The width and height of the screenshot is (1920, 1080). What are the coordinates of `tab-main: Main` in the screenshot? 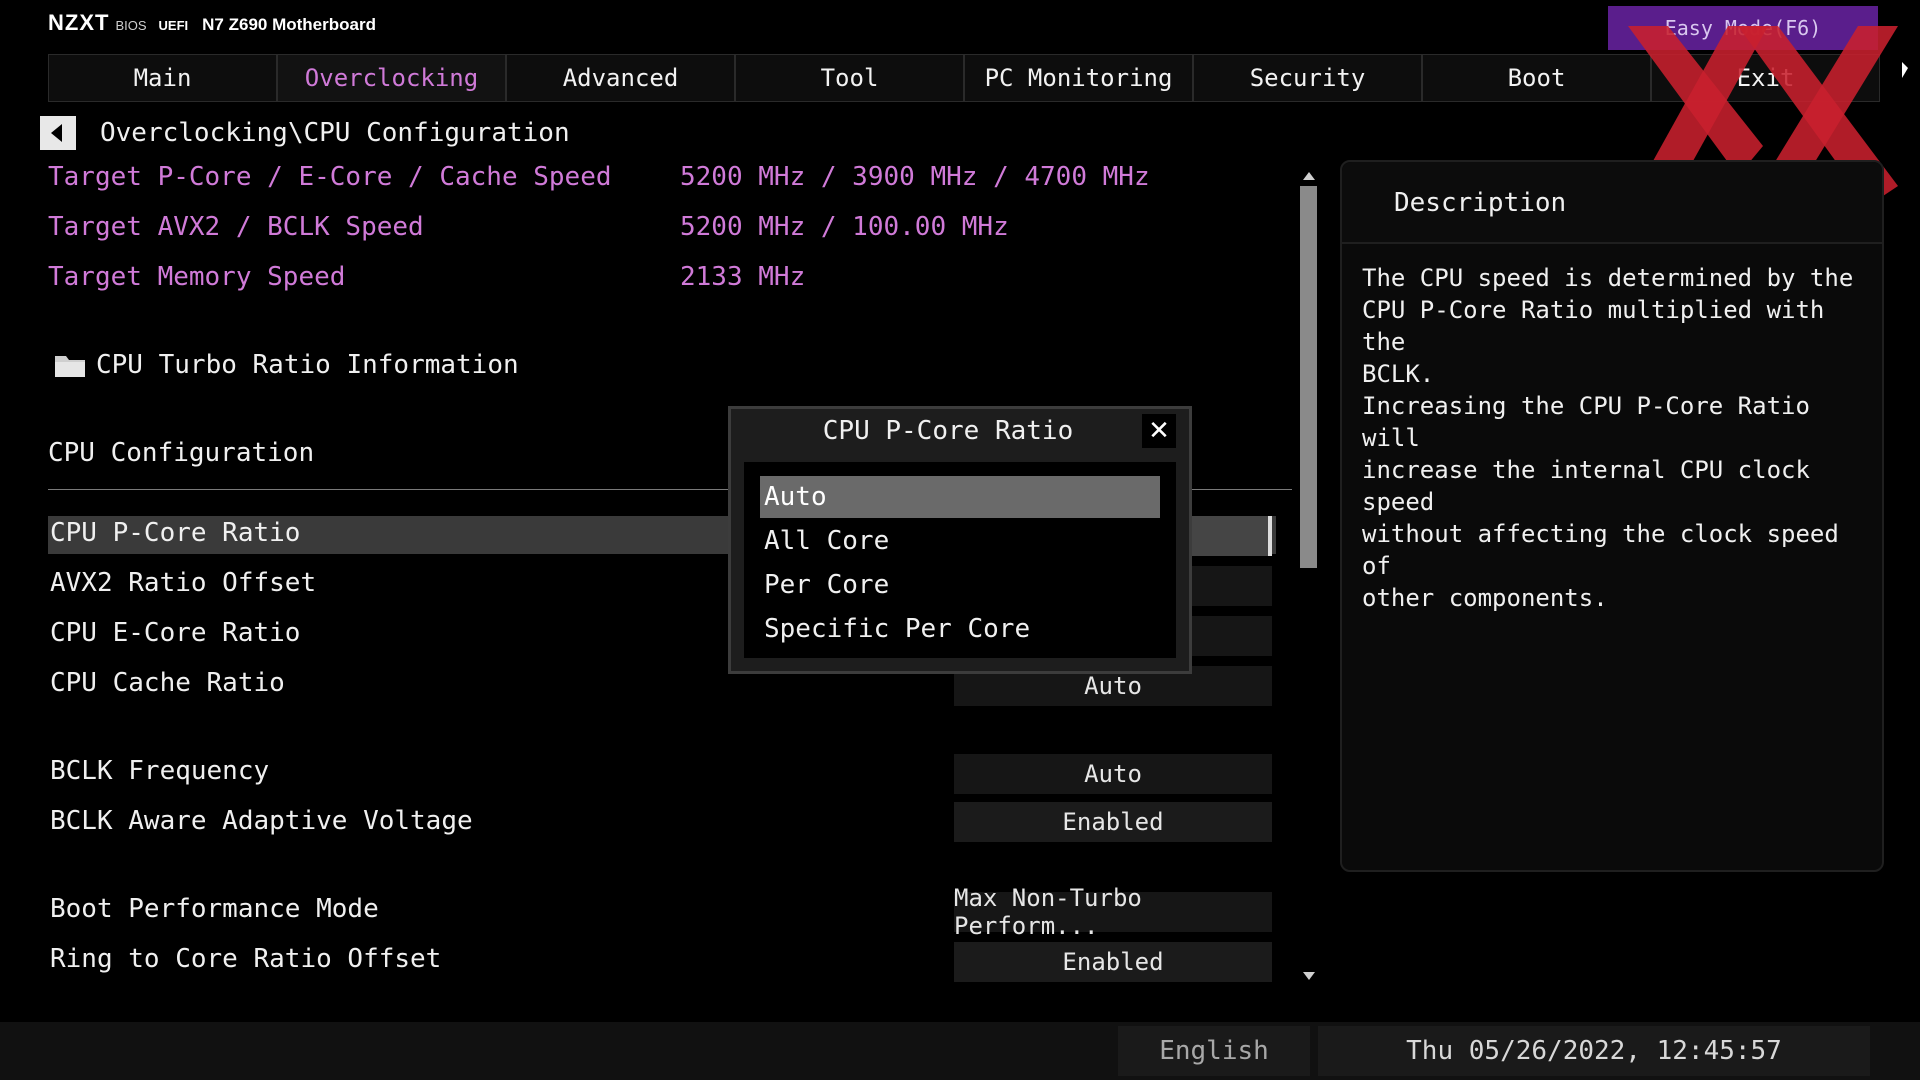 It's located at (162, 78).